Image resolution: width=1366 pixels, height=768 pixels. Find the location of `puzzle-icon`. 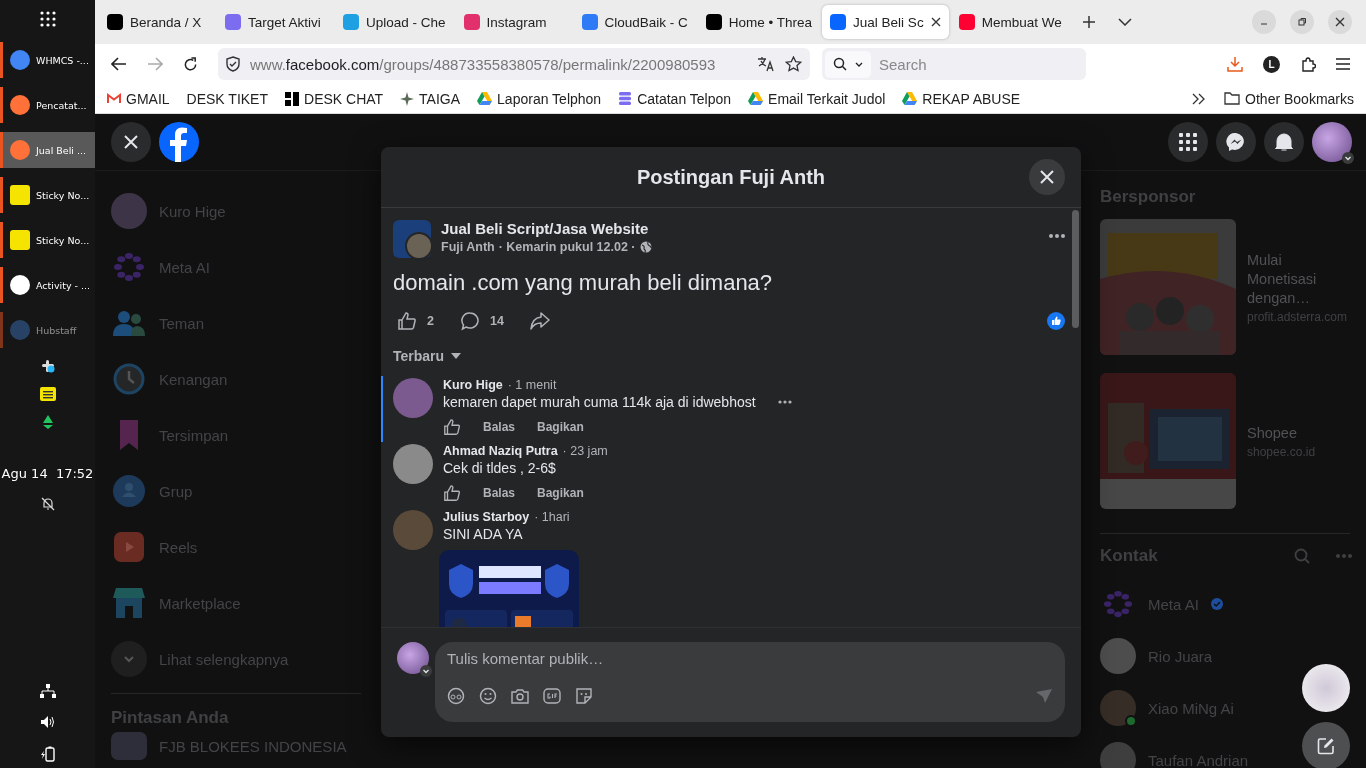

puzzle-icon is located at coordinates (1308, 64).